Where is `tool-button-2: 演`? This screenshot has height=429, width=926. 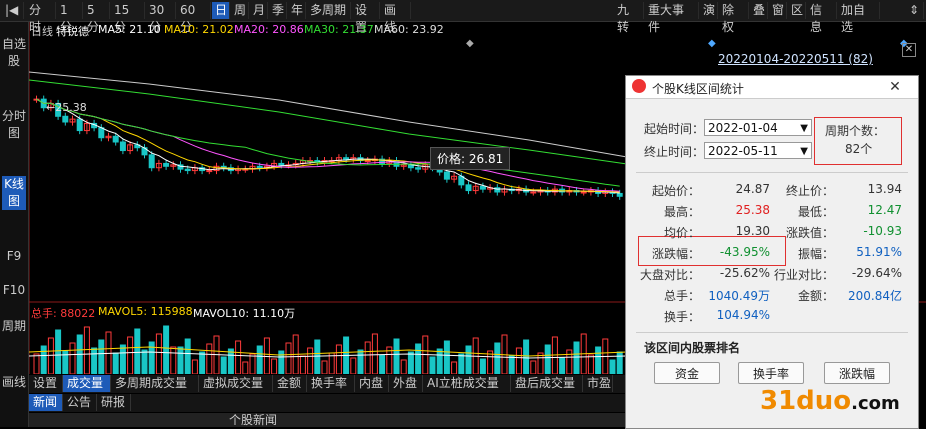 tool-button-2: 演 is located at coordinates (709, 10).